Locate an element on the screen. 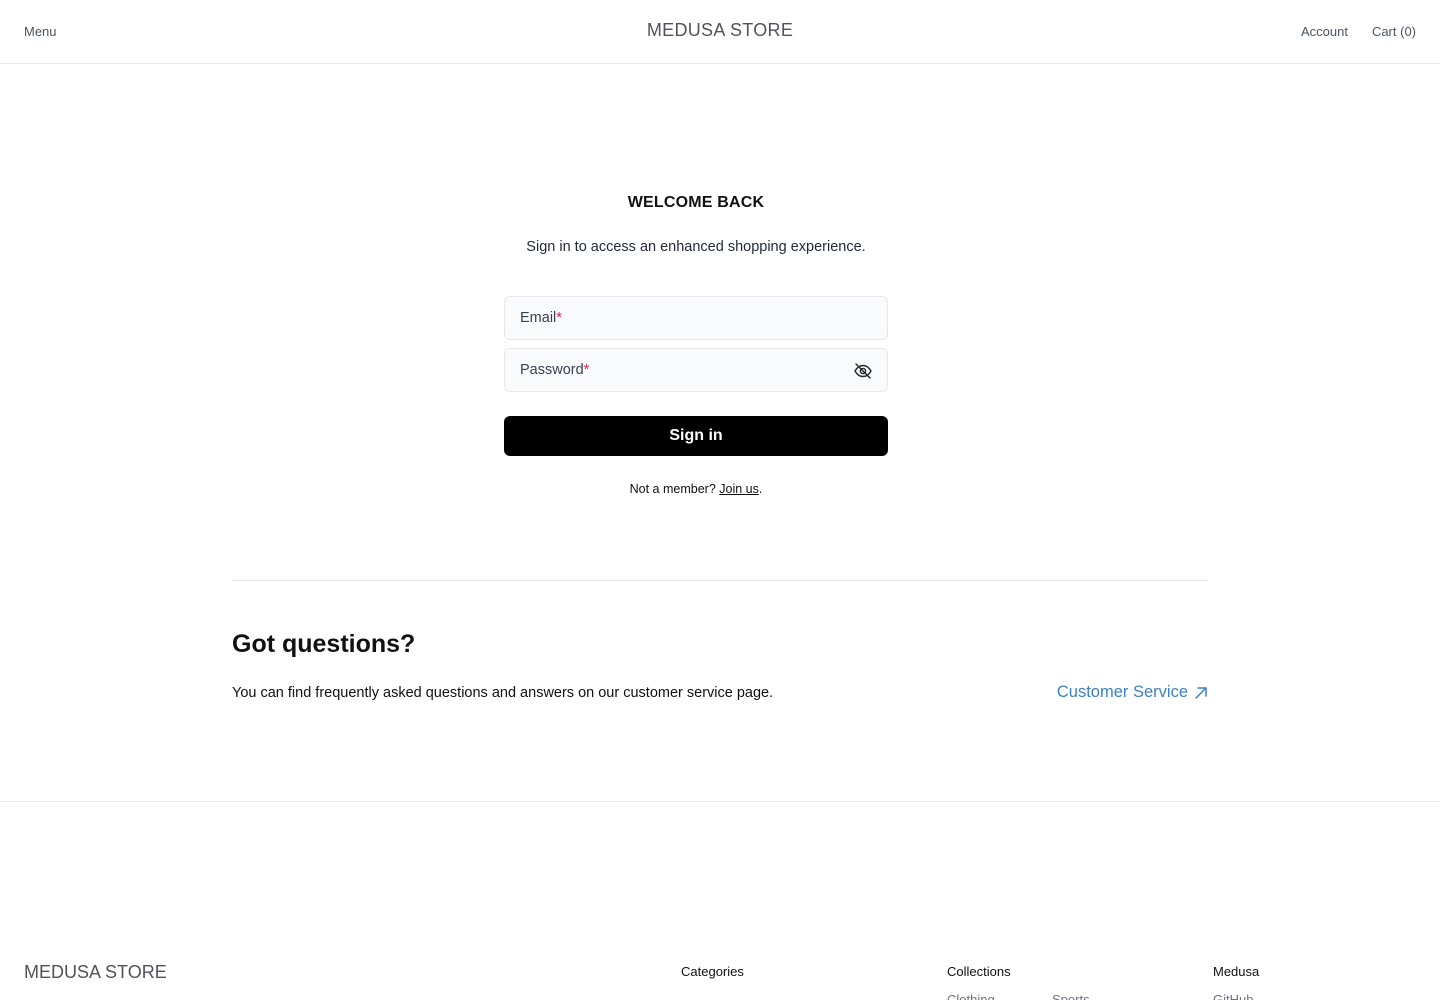 The image size is (1440, 1000). footer-link-sports: Sports is located at coordinates (1071, 996).